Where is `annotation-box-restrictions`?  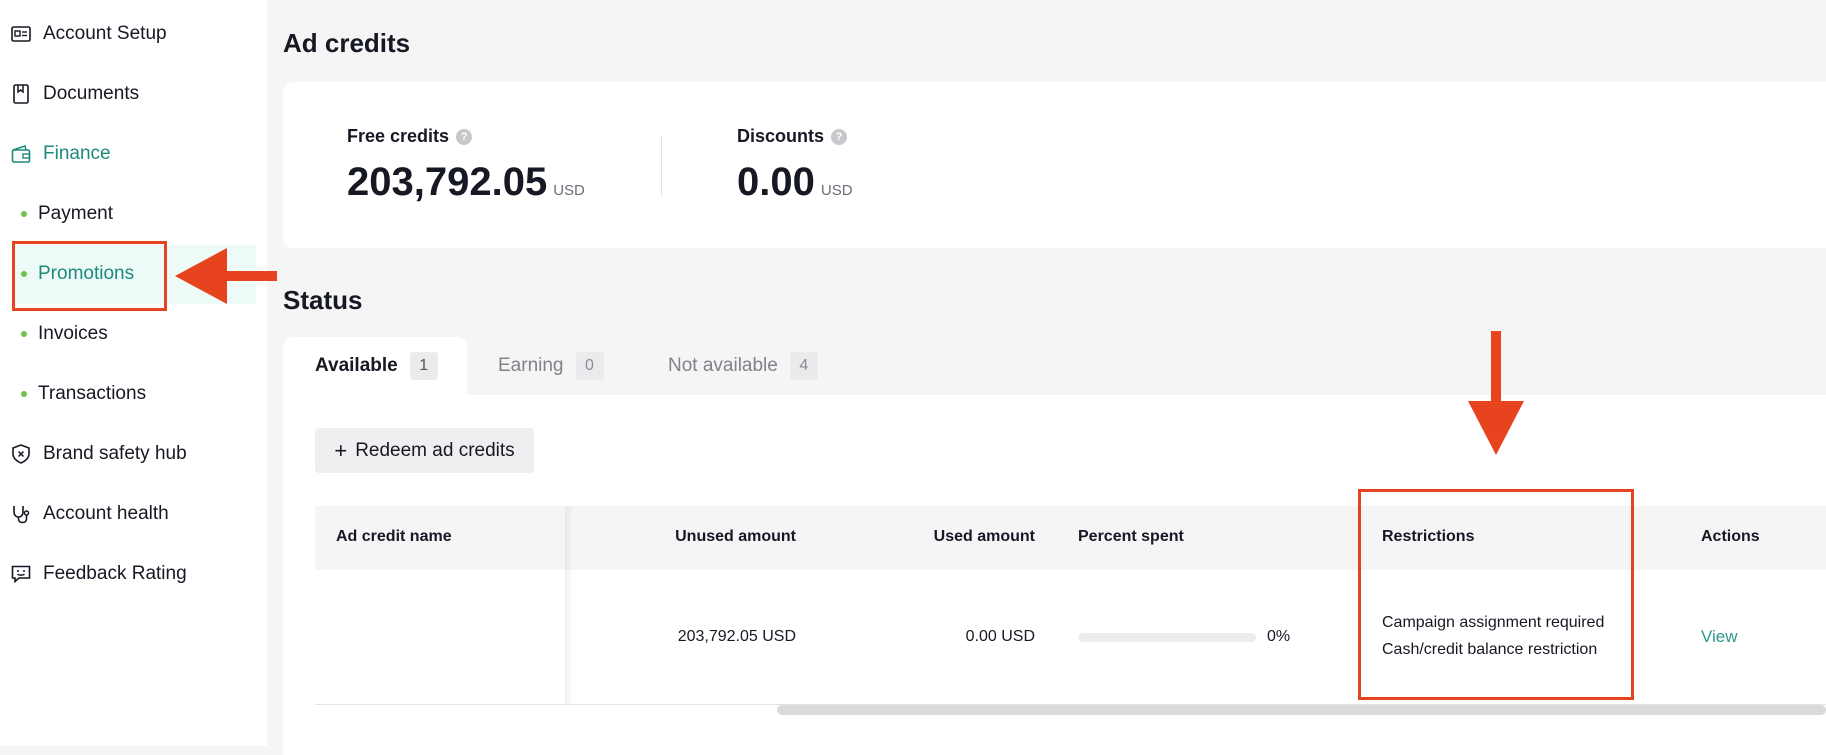
annotation-box-restrictions is located at coordinates (1496, 594).